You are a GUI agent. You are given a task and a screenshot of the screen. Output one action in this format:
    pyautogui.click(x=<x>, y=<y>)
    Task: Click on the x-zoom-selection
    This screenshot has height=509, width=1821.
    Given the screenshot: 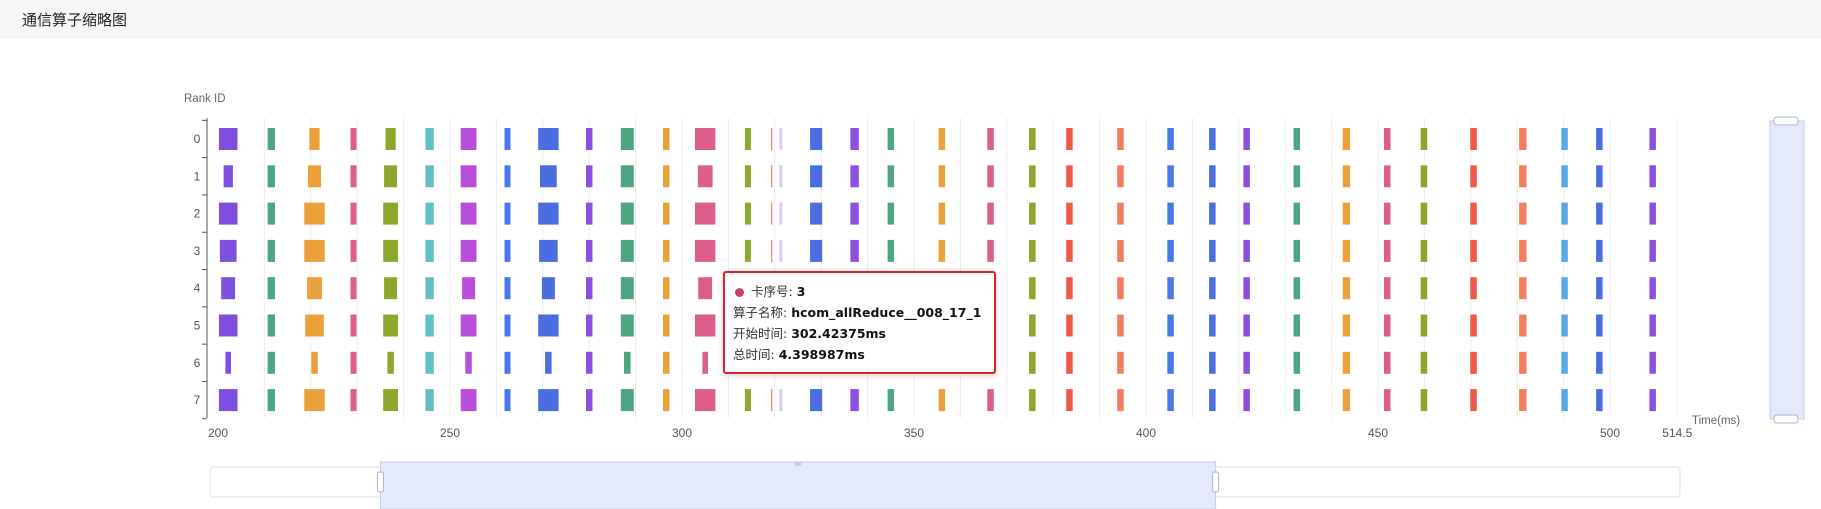 What is the action you would take?
    pyautogui.click(x=798, y=485)
    